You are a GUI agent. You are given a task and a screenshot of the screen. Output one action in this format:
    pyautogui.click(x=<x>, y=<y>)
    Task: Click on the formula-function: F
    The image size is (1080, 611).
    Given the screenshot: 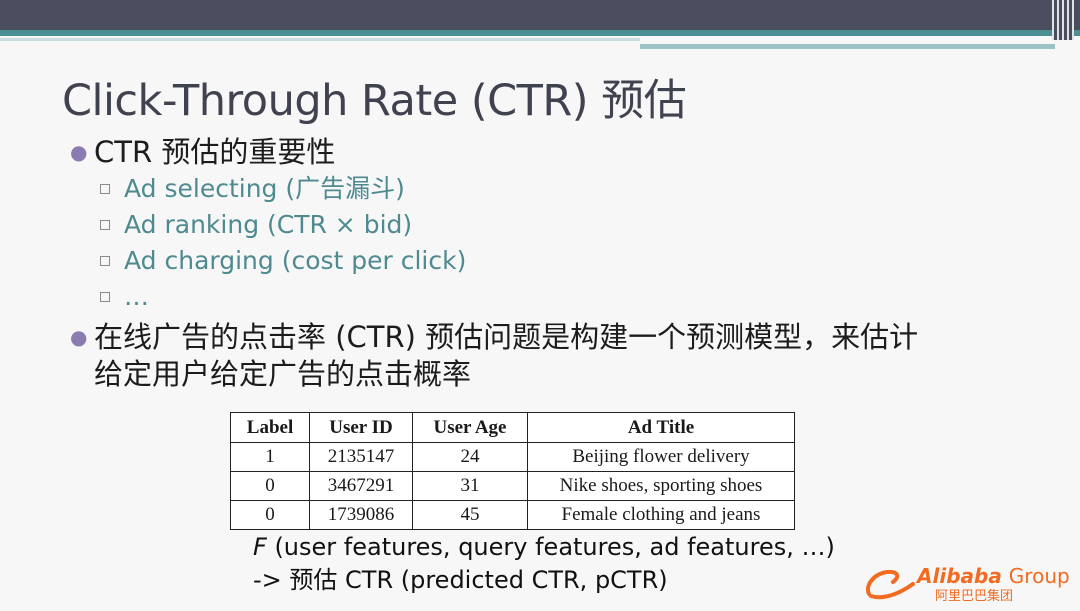 What is the action you would take?
    pyautogui.click(x=260, y=547)
    